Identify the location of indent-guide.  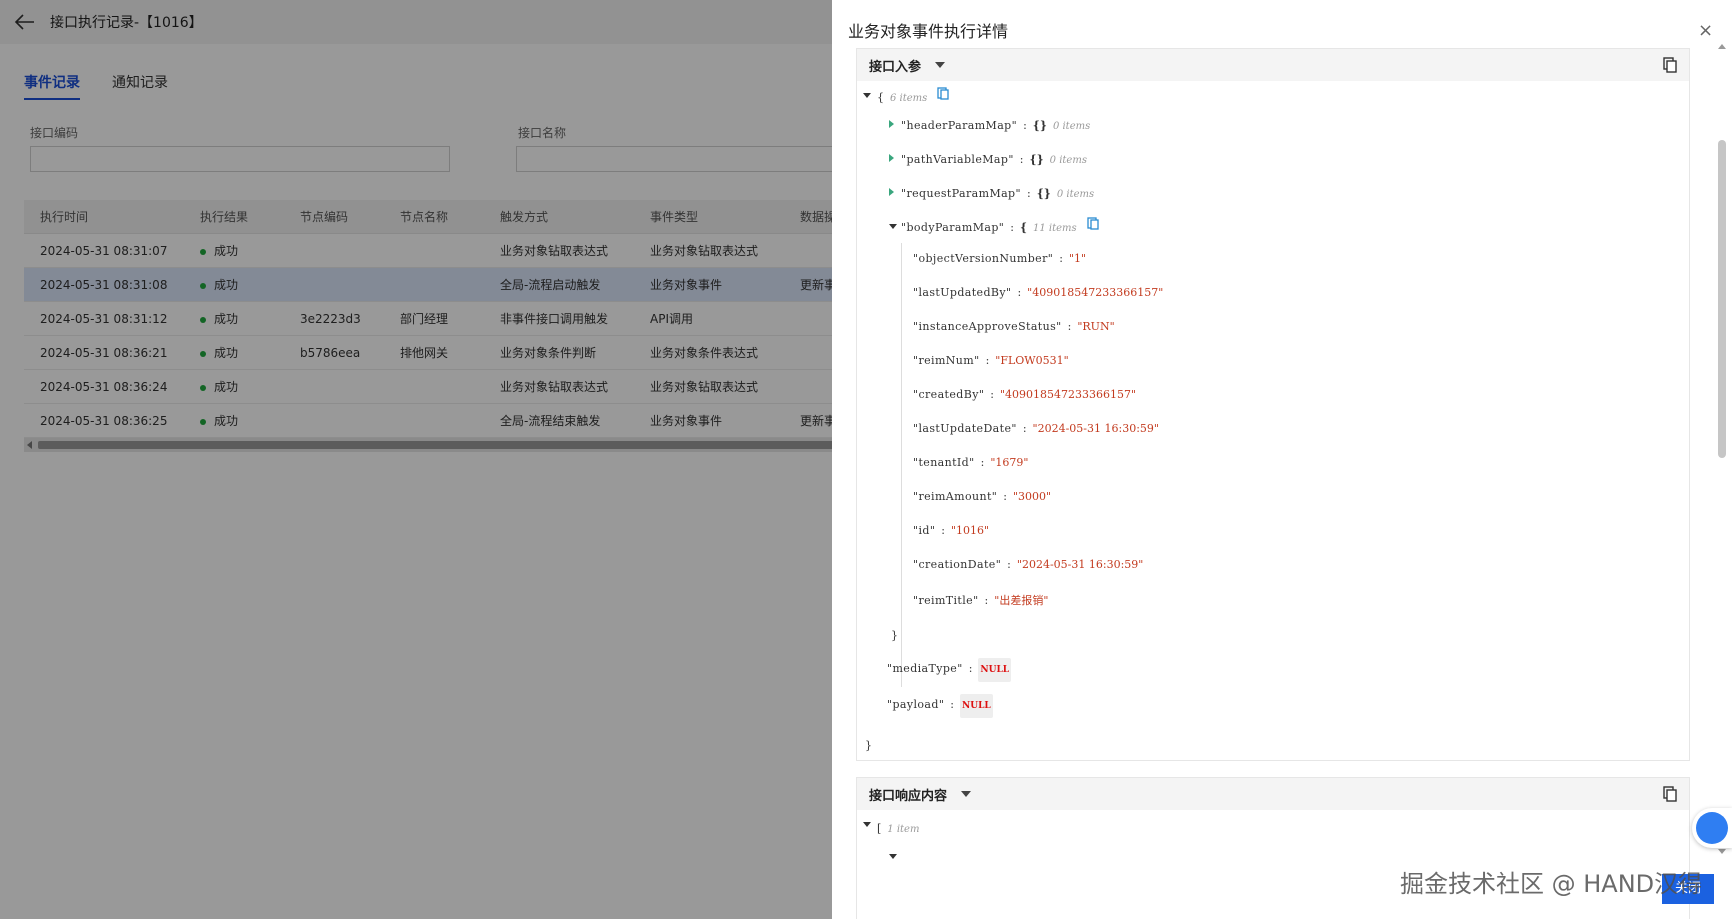
(901, 465).